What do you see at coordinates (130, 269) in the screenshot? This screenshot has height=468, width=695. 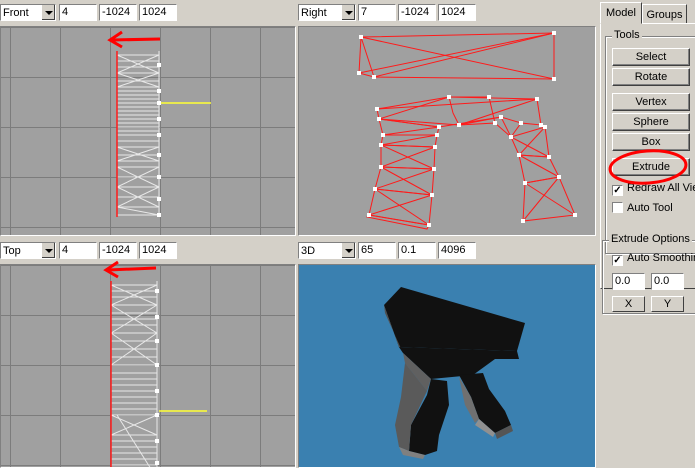 I see `arrow-annotation-top` at bounding box center [130, 269].